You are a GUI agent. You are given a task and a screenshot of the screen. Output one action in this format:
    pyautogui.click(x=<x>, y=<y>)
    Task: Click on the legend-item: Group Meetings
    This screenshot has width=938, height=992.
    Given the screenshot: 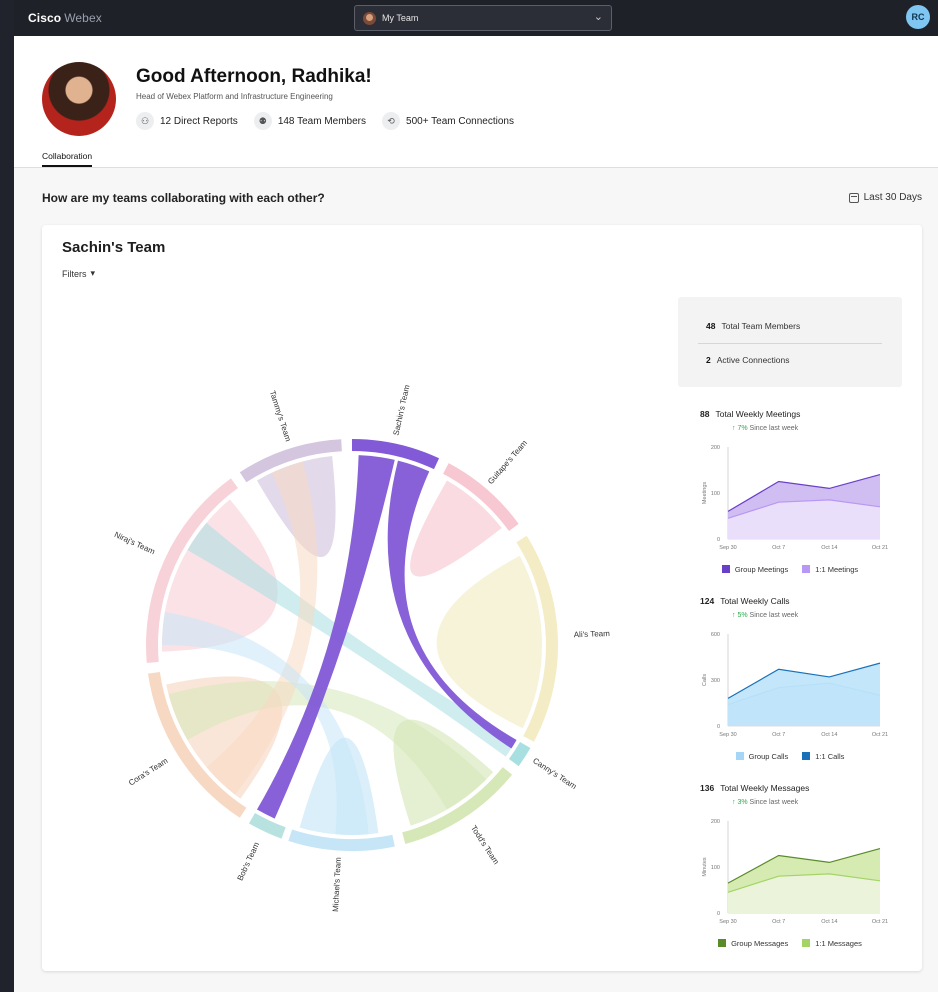 What is the action you would take?
    pyautogui.click(x=754, y=569)
    